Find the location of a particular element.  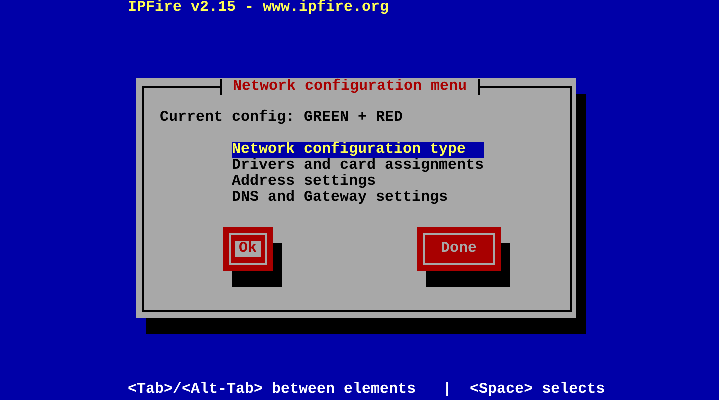

current-config-text: Current config: GREEN + RED is located at coordinates (282, 118).